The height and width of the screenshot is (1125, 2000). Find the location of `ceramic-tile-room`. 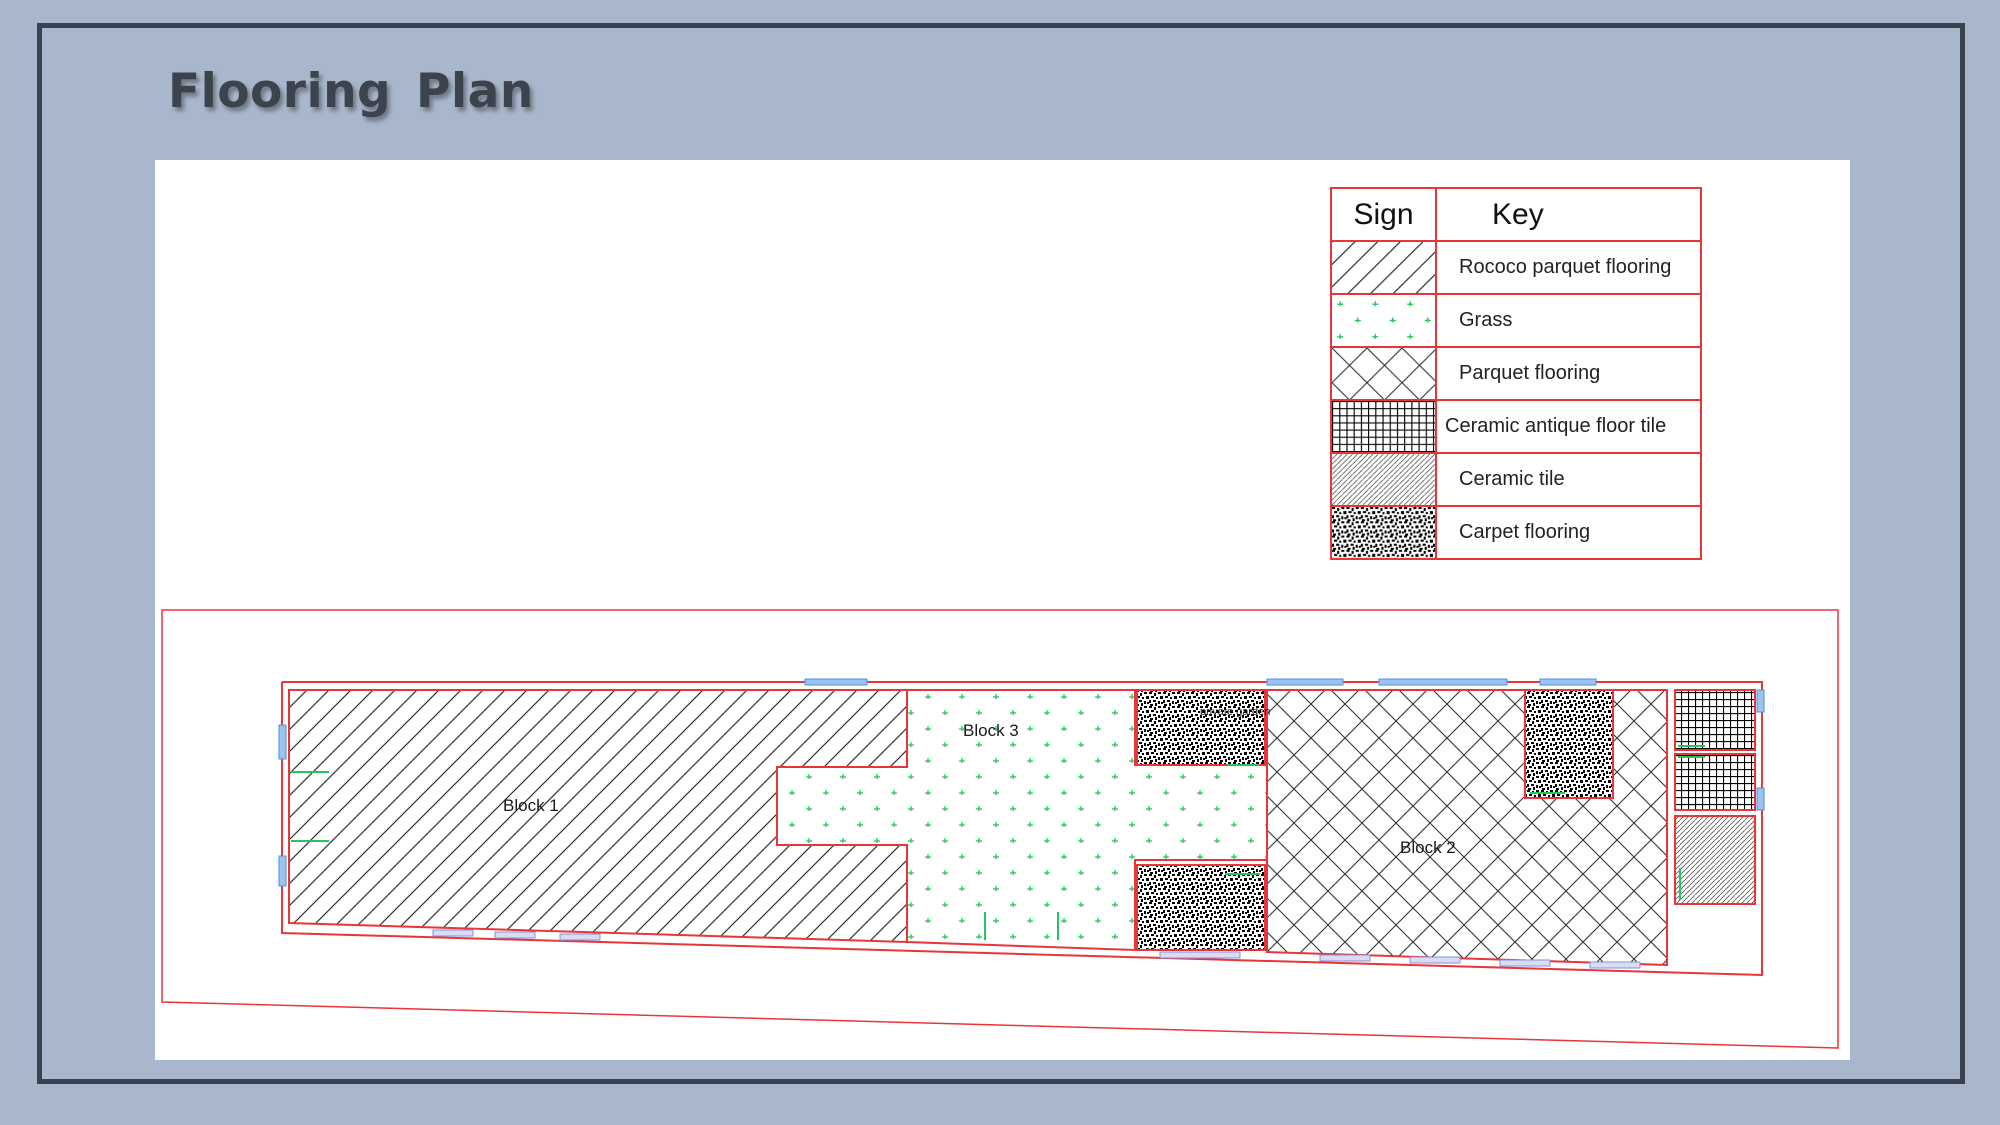

ceramic-tile-room is located at coordinates (1715, 860).